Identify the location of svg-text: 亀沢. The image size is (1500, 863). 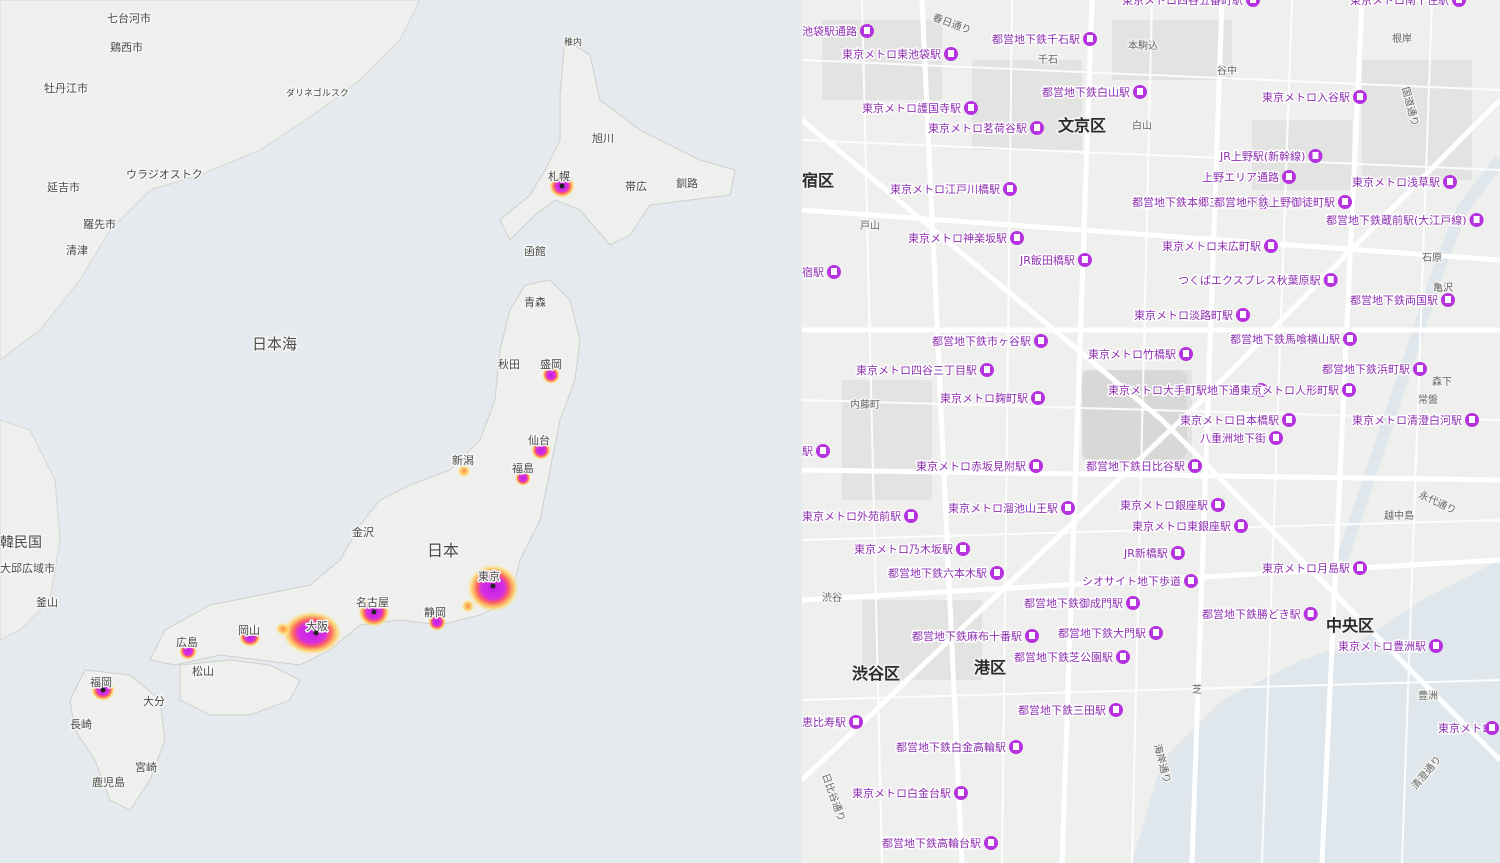
(1443, 287).